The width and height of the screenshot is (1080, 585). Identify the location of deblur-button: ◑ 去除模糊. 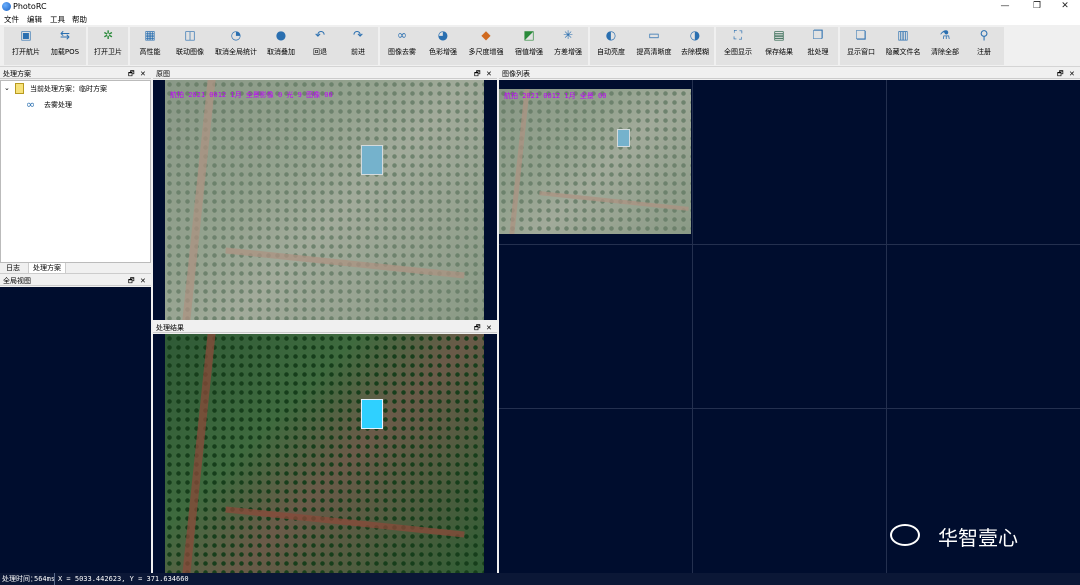
(695, 44).